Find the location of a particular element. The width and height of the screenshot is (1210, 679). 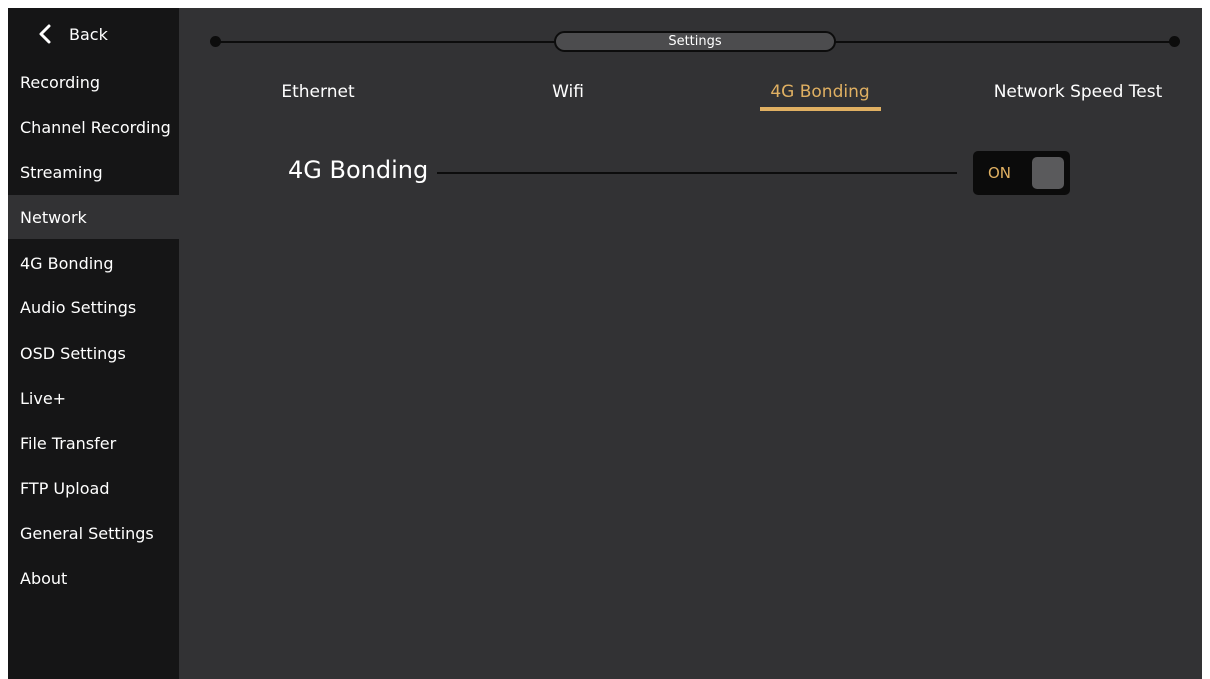

header-dot-right is located at coordinates (1174, 41).